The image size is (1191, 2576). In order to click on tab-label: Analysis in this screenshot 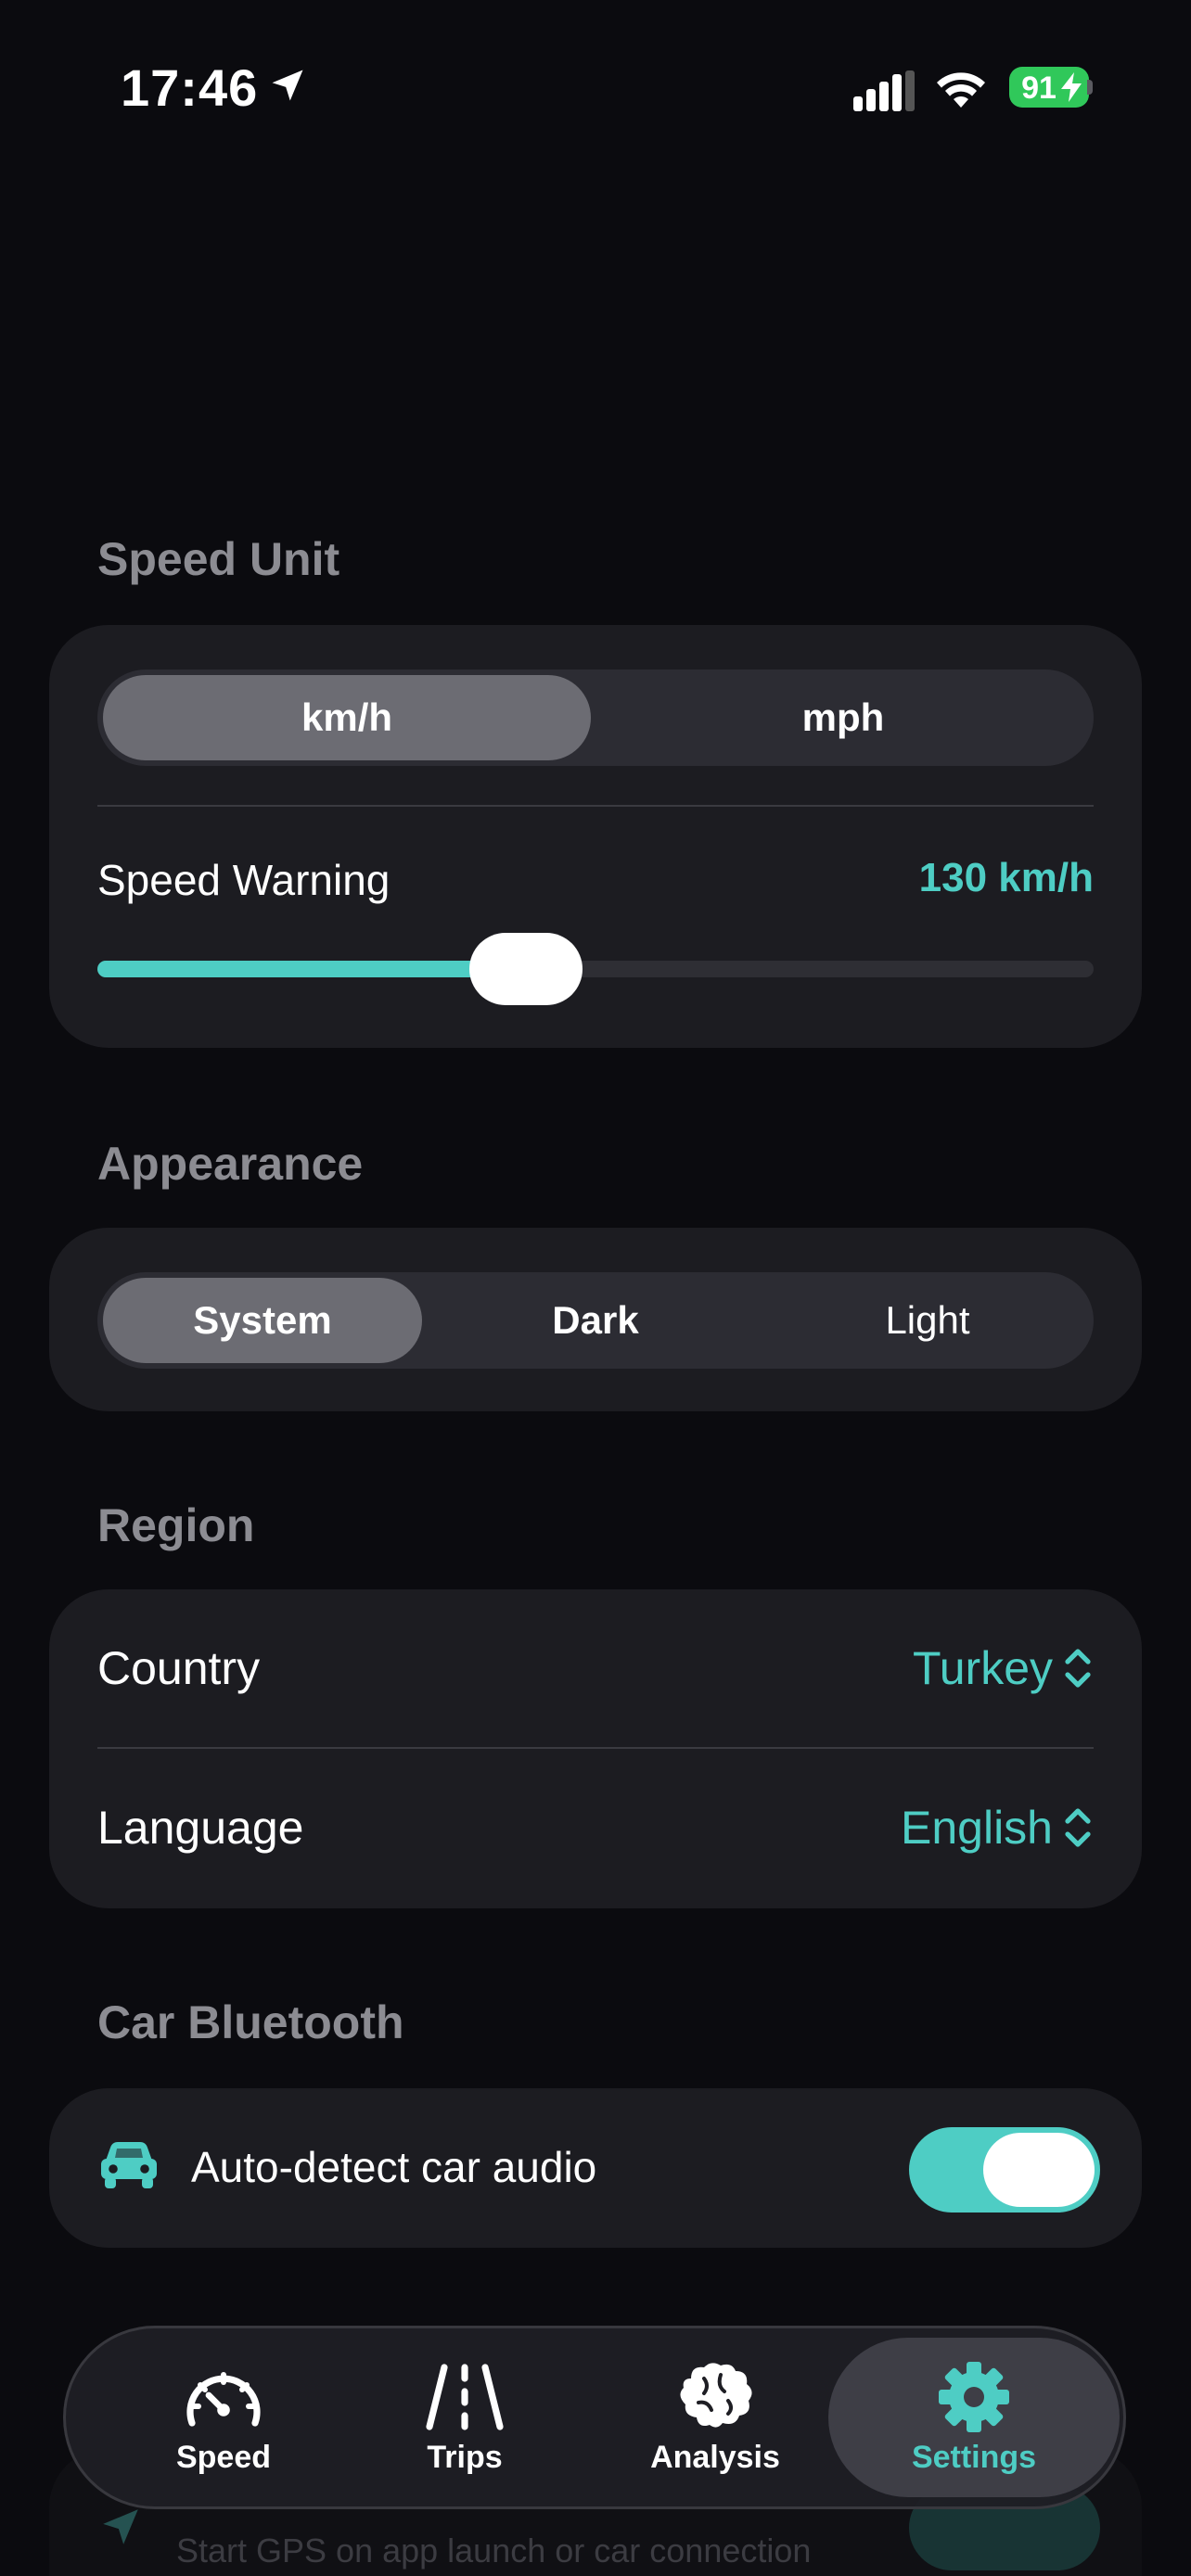, I will do `click(715, 2457)`.